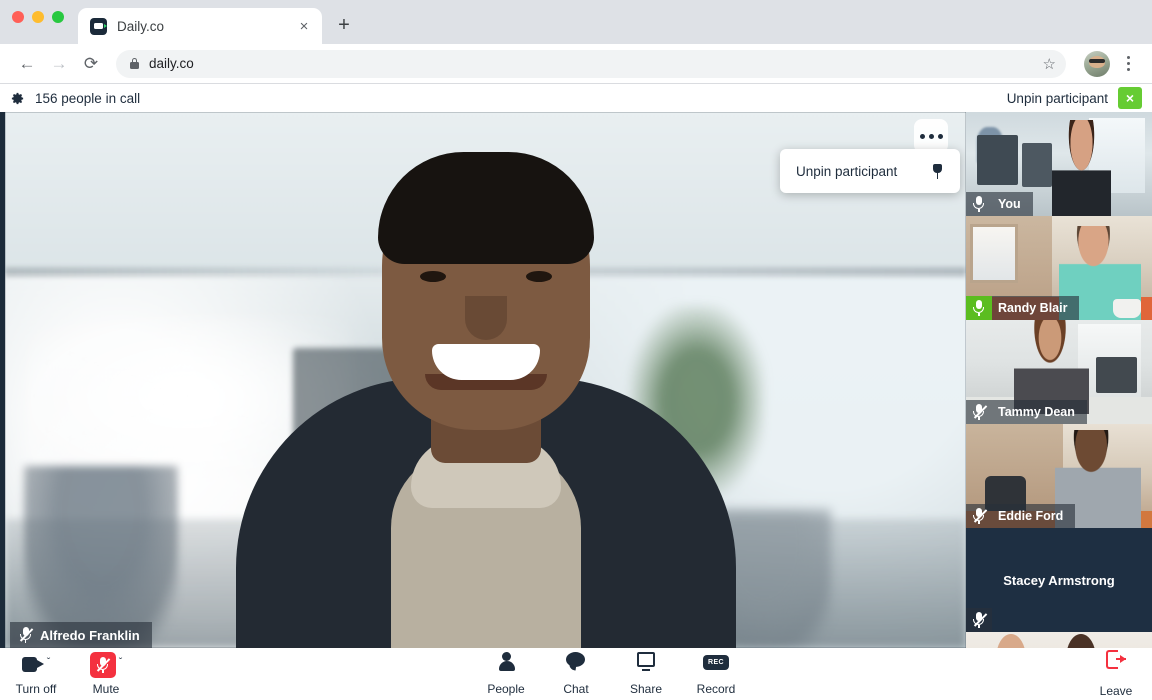  I want to click on app-bar-right: Unpin participant ×, so click(1074, 98).